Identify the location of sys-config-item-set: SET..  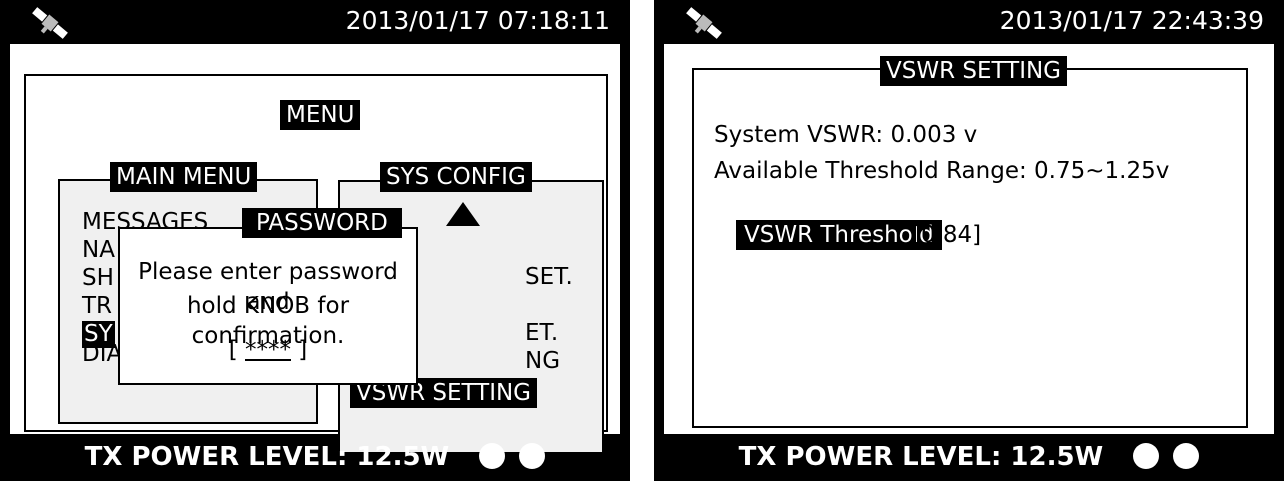
(549, 277).